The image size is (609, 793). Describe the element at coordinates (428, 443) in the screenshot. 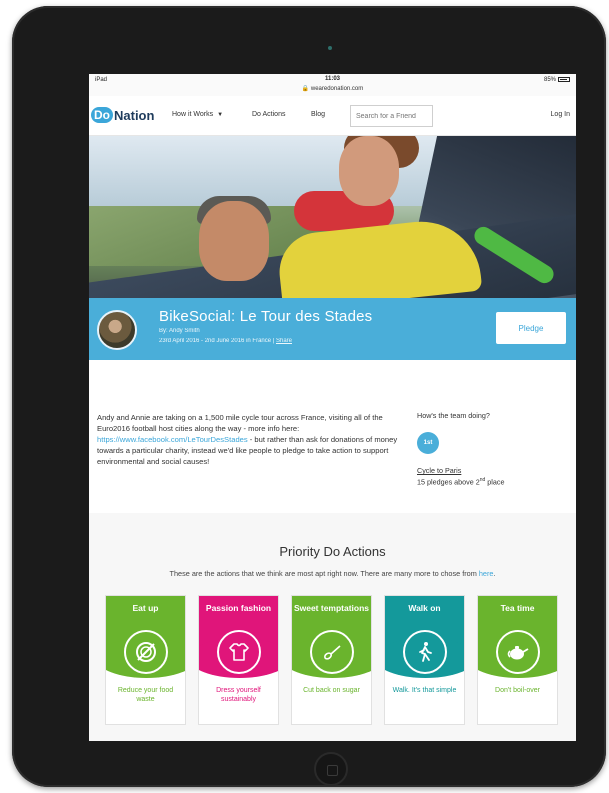

I see `first-place-badge: 1st` at that location.